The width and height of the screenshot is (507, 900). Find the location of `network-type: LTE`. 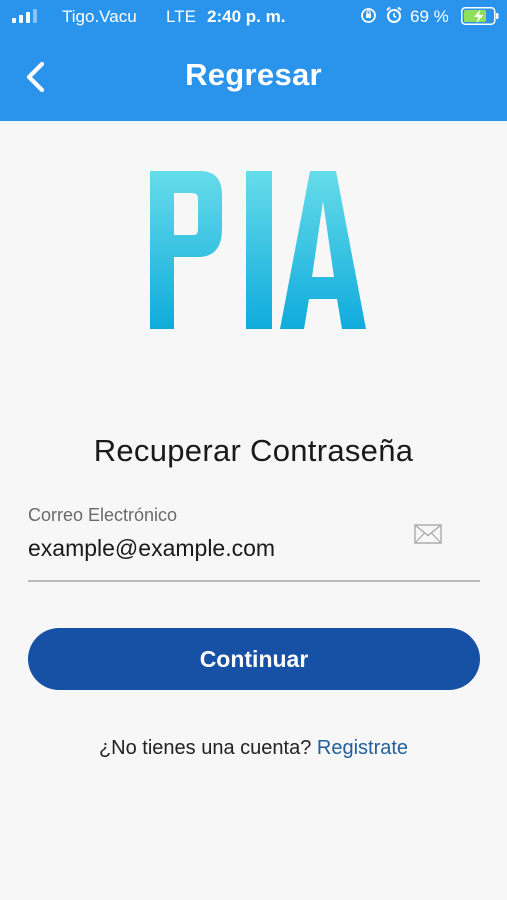

network-type: LTE is located at coordinates (181, 16).